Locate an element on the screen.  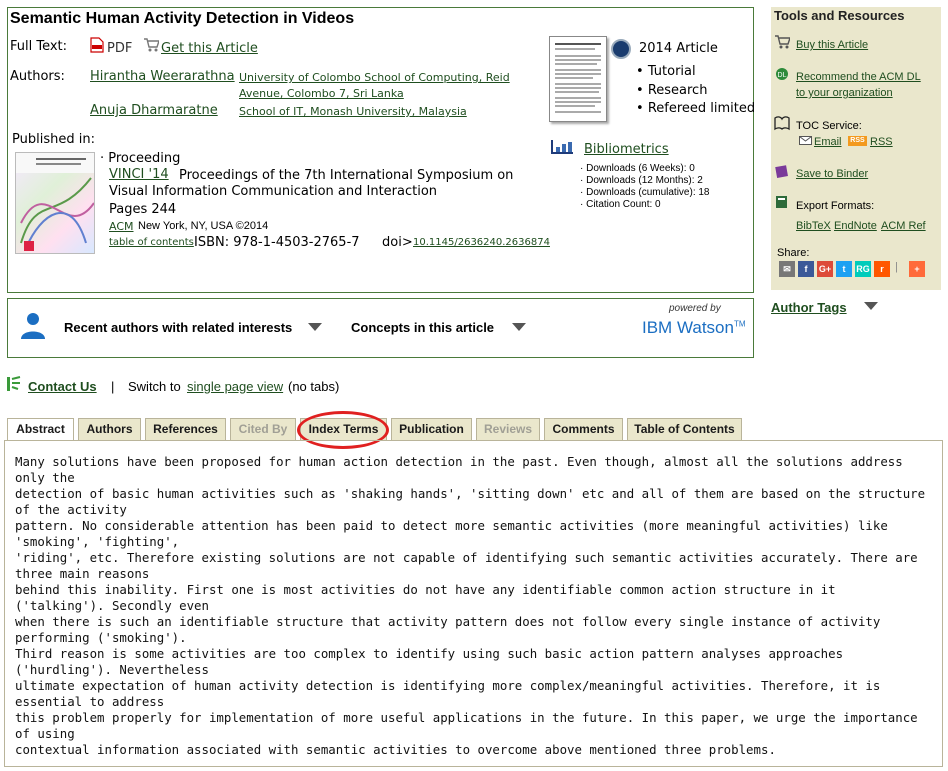
article-type-refereed: • Refereed limited is located at coordinates (696, 108).